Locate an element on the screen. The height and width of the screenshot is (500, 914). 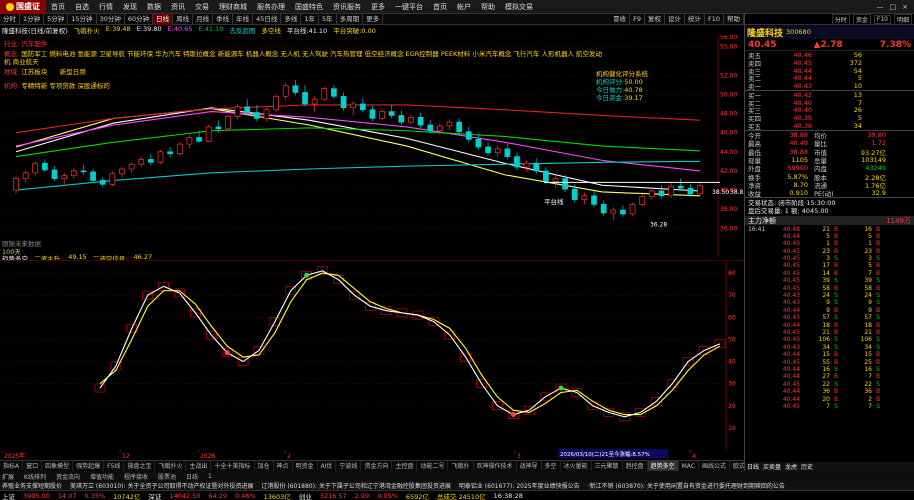
menu-item: 模拟交易 is located at coordinates (519, 7).